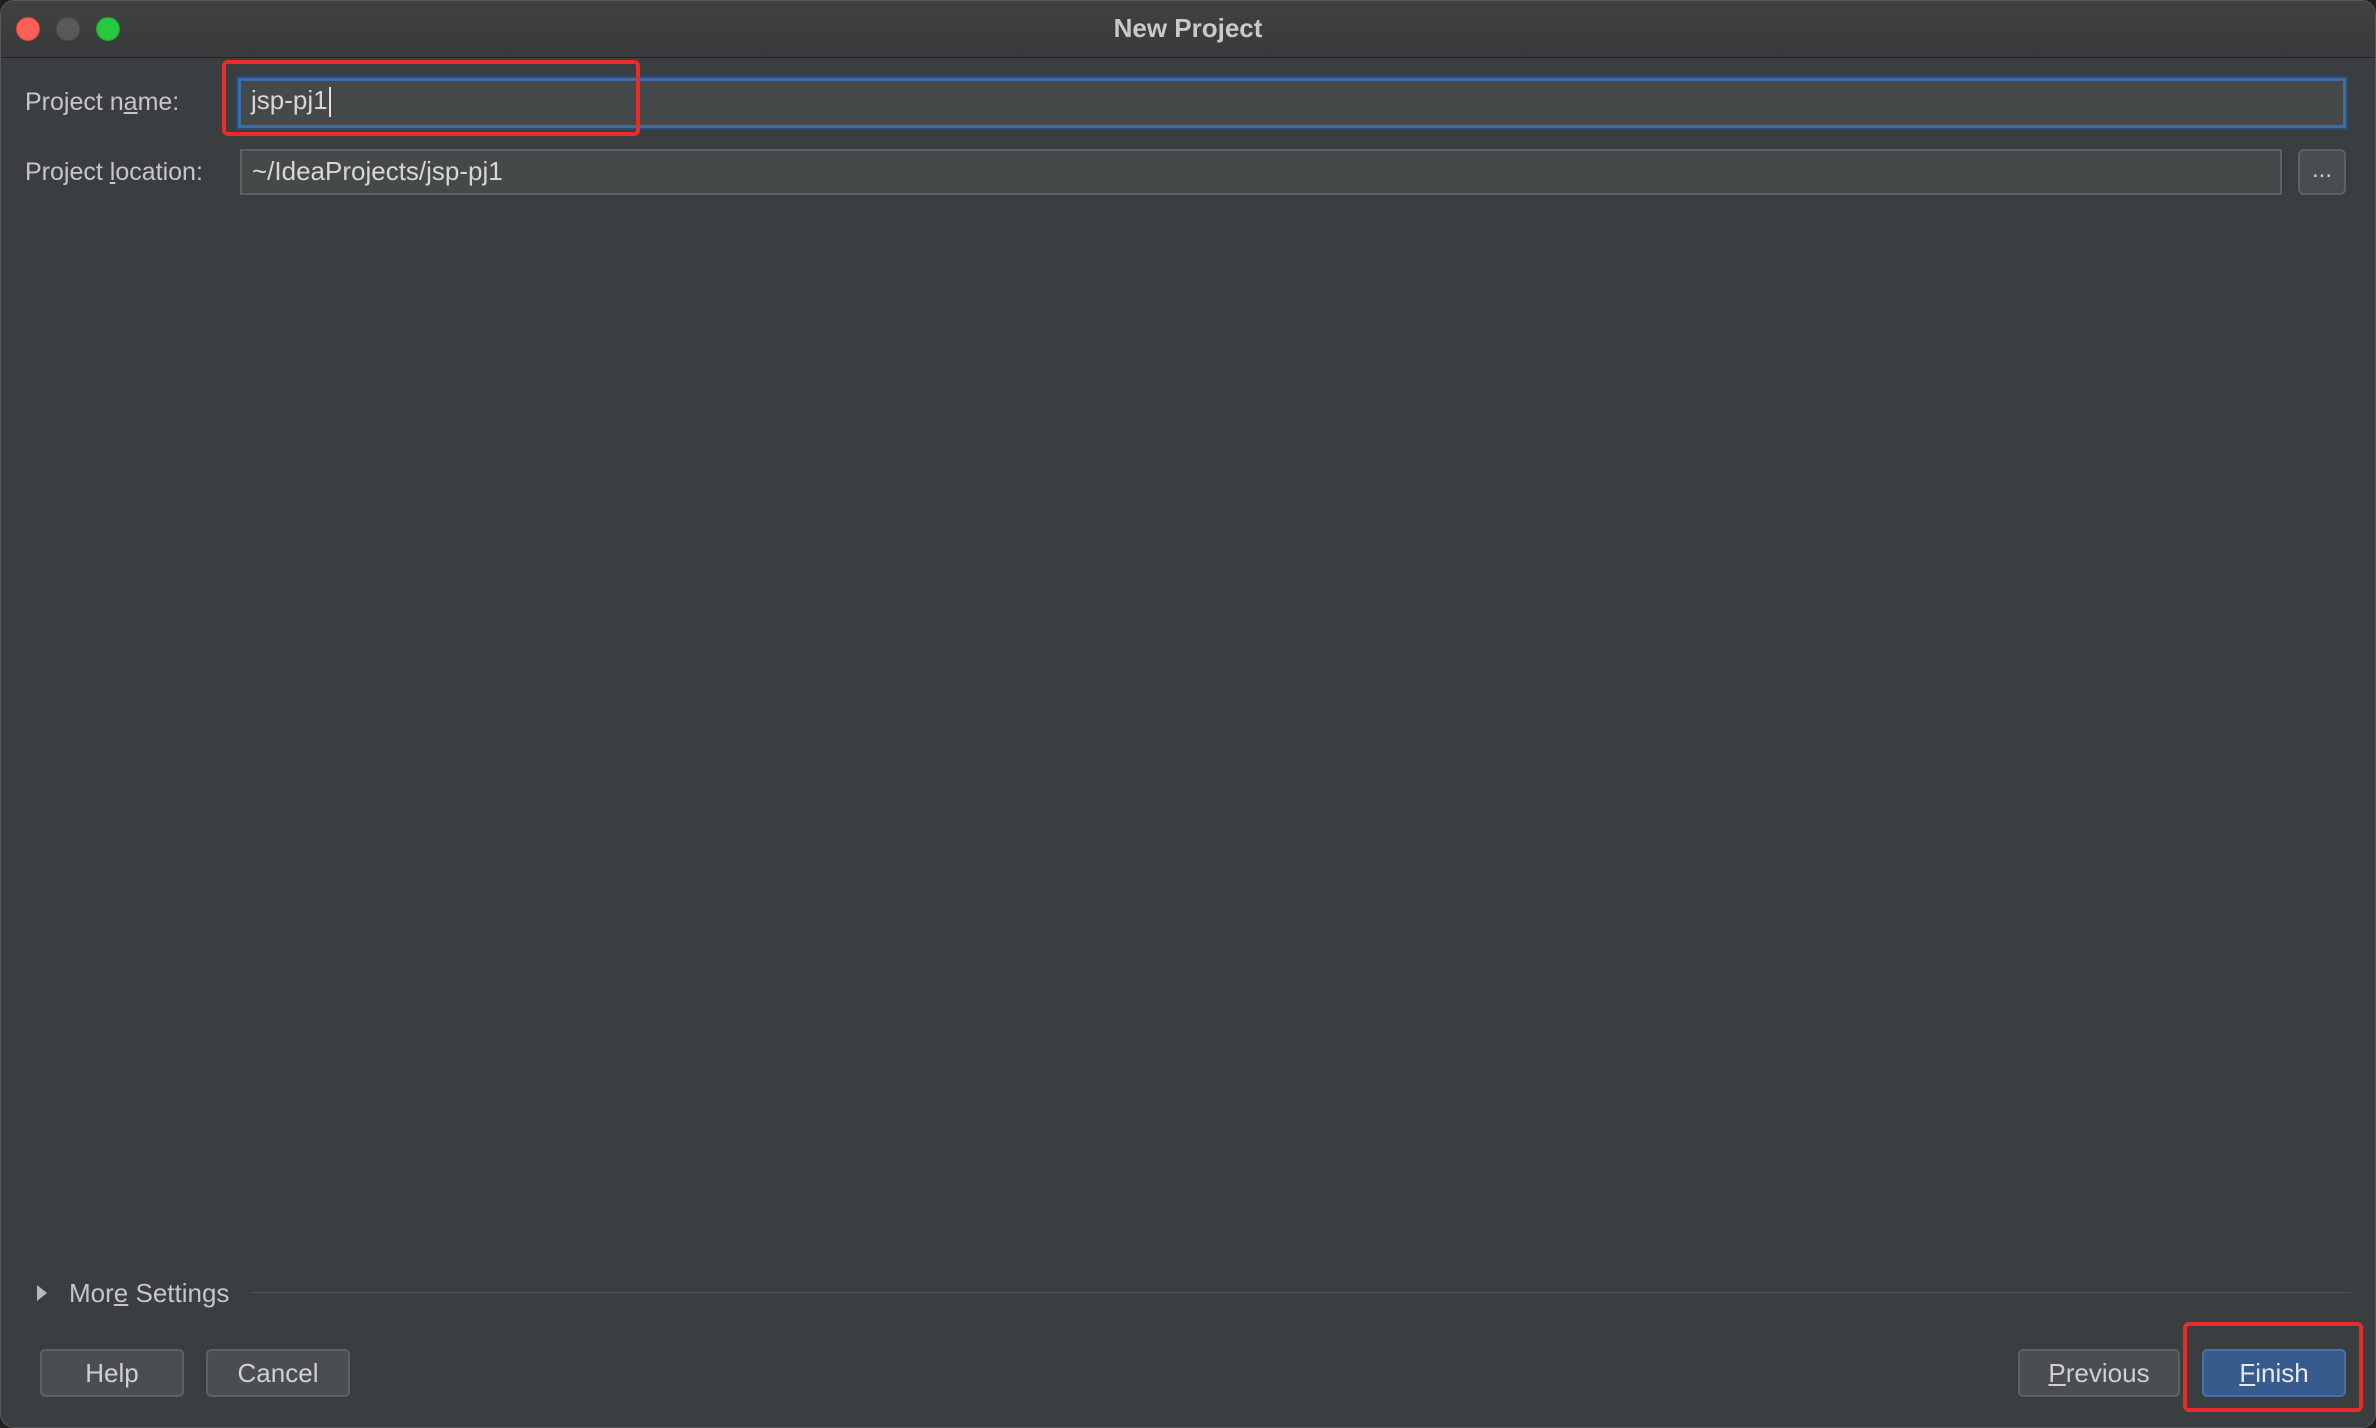 The image size is (2376, 1428). Describe the element at coordinates (1261, 172) in the screenshot. I see `project-location-input: ~/IdeaProjects/jsp-pj1` at that location.